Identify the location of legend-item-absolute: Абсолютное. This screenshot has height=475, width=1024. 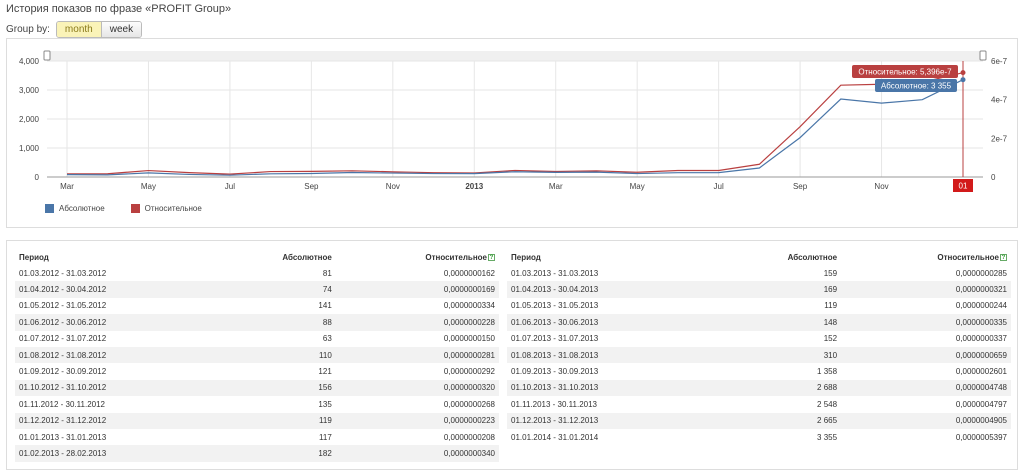
(75, 208).